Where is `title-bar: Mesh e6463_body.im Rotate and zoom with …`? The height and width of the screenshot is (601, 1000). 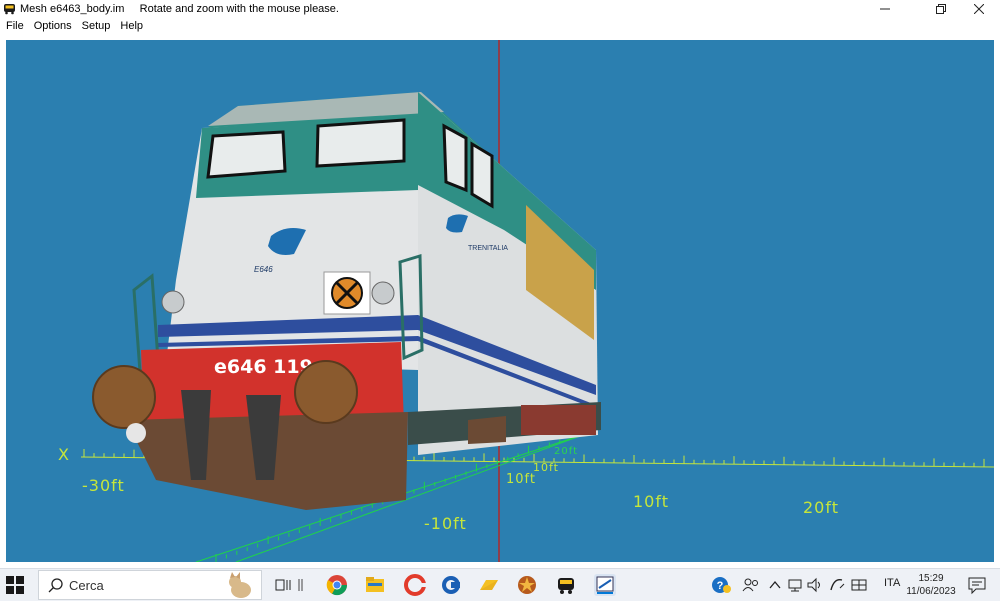
title-bar: Mesh e6463_body.im Rotate and zoom with … is located at coordinates (500, 9).